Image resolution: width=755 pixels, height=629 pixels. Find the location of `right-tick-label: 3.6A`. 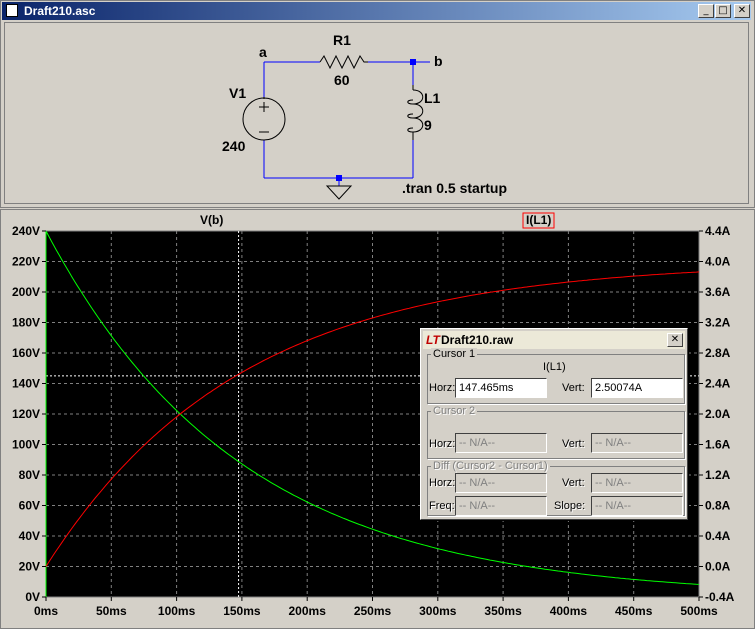

right-tick-label: 3.6A is located at coordinates (718, 292).